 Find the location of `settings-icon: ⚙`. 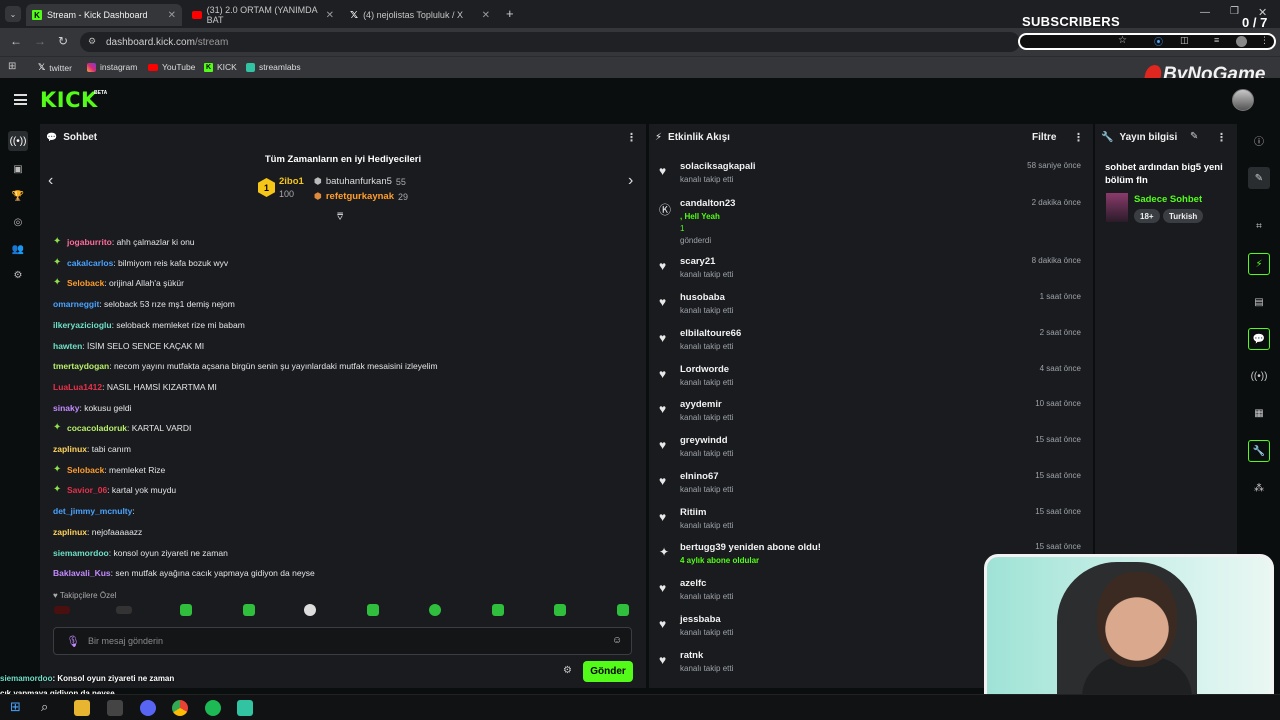

settings-icon: ⚙ is located at coordinates (18, 275).